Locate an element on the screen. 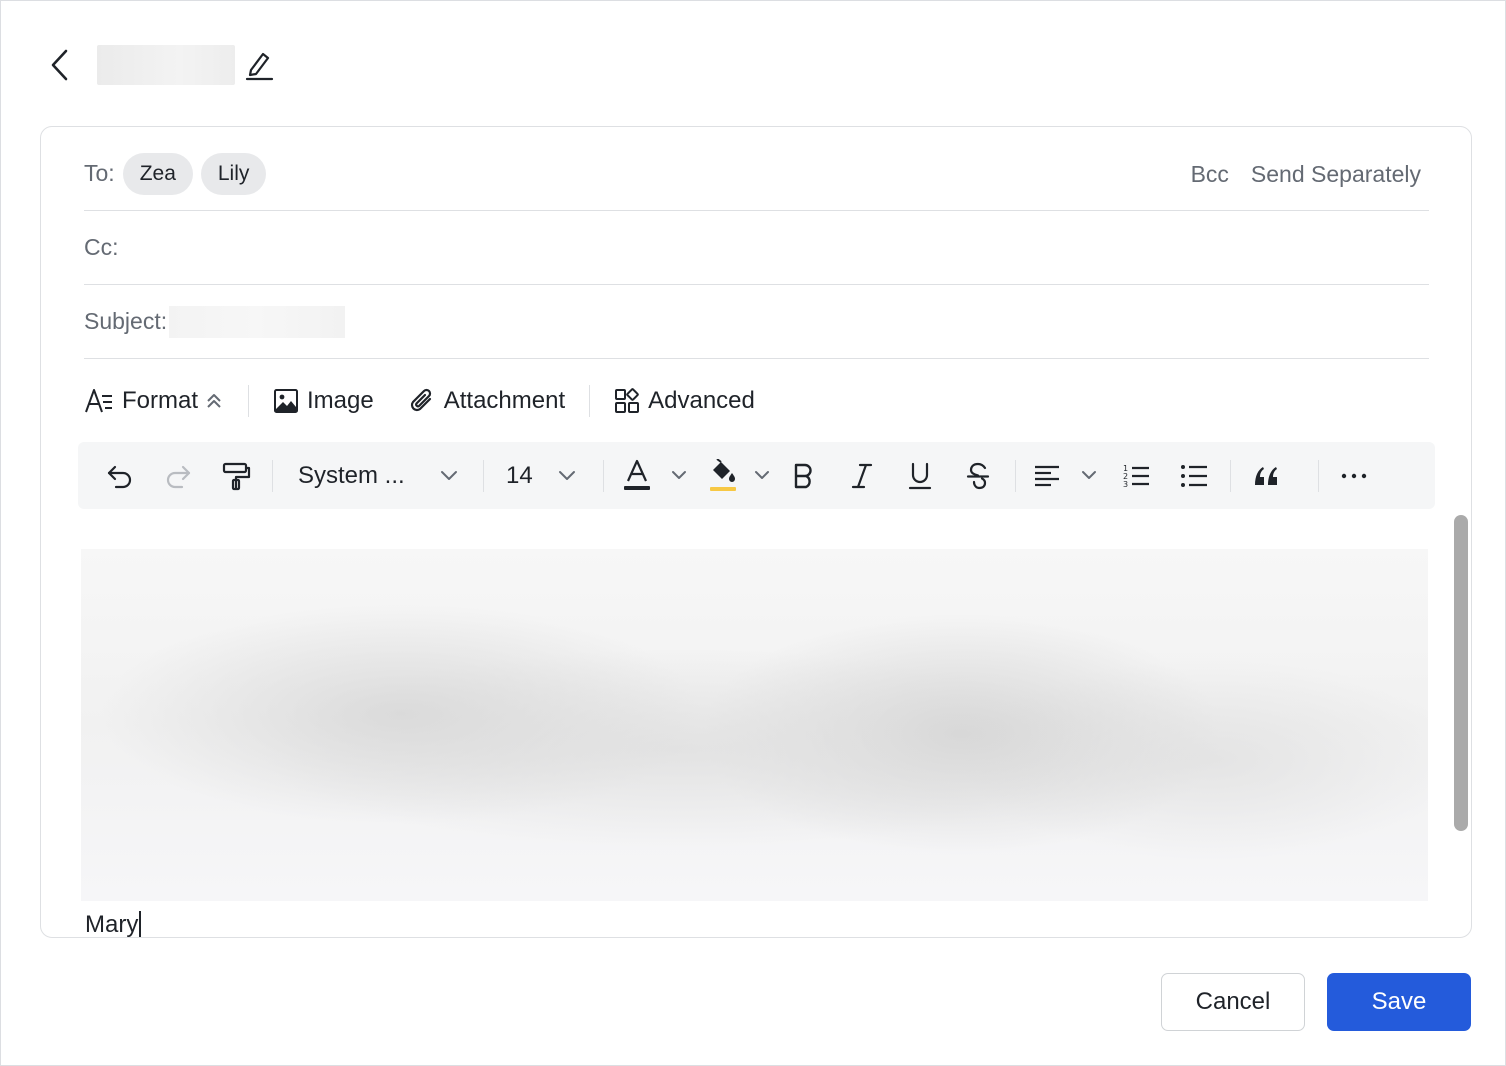 Image resolution: width=1506 pixels, height=1066 pixels. recipient-chip: Zea is located at coordinates (157, 173).